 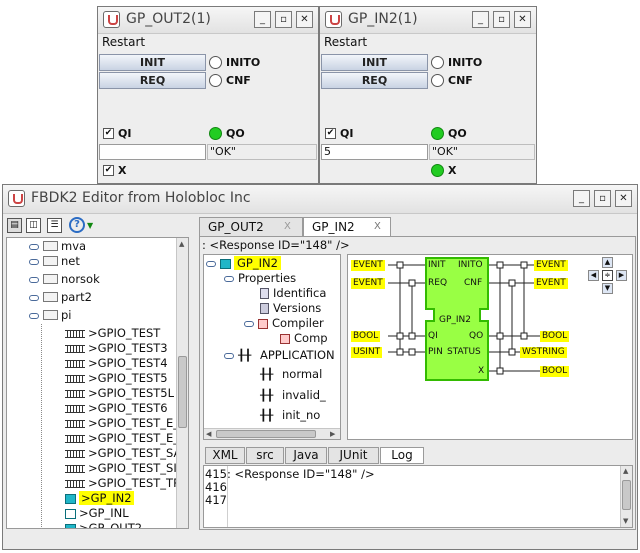 What do you see at coordinates (428, 20) in the screenshot?
I see `title-bar: GP_IN2(1) _ ▫ ✕` at bounding box center [428, 20].